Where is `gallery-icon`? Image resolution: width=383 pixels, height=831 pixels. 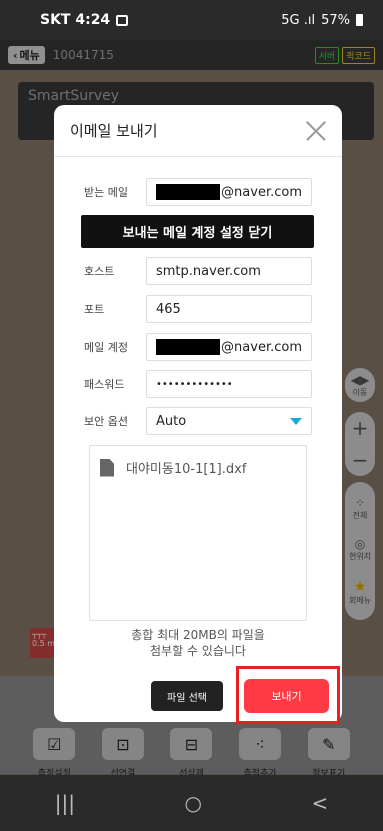 gallery-icon is located at coordinates (122, 20).